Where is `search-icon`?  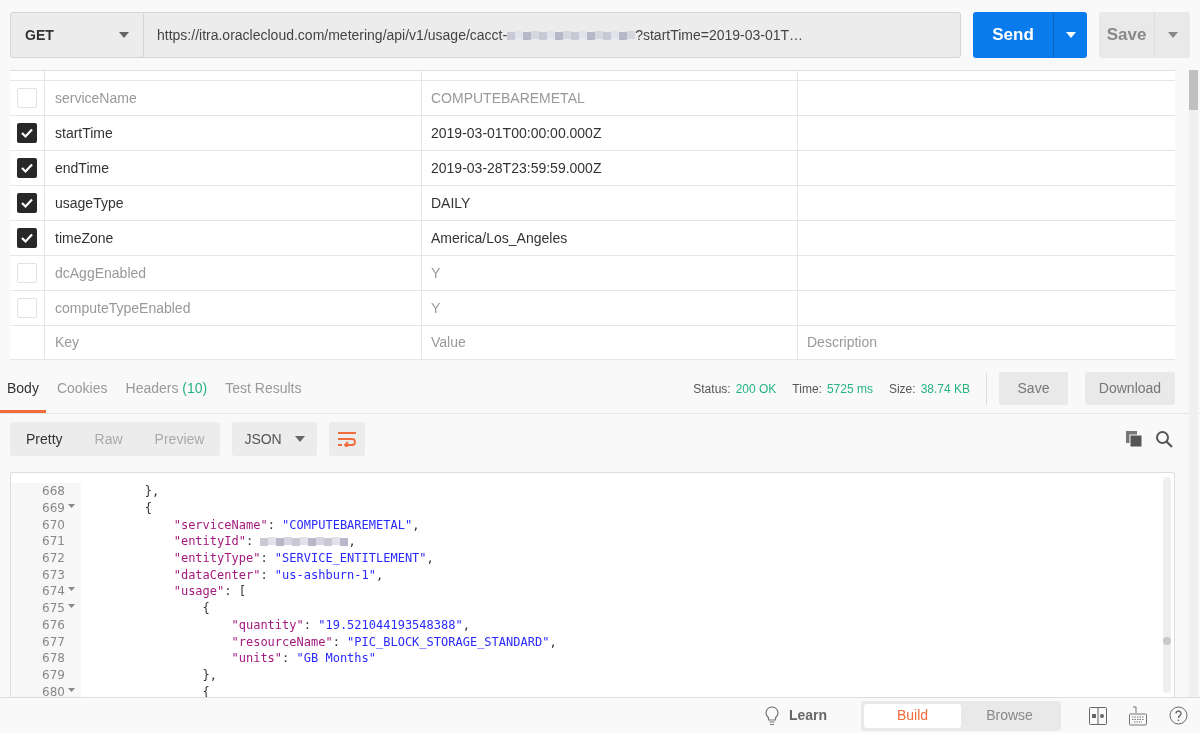 search-icon is located at coordinates (1164, 439).